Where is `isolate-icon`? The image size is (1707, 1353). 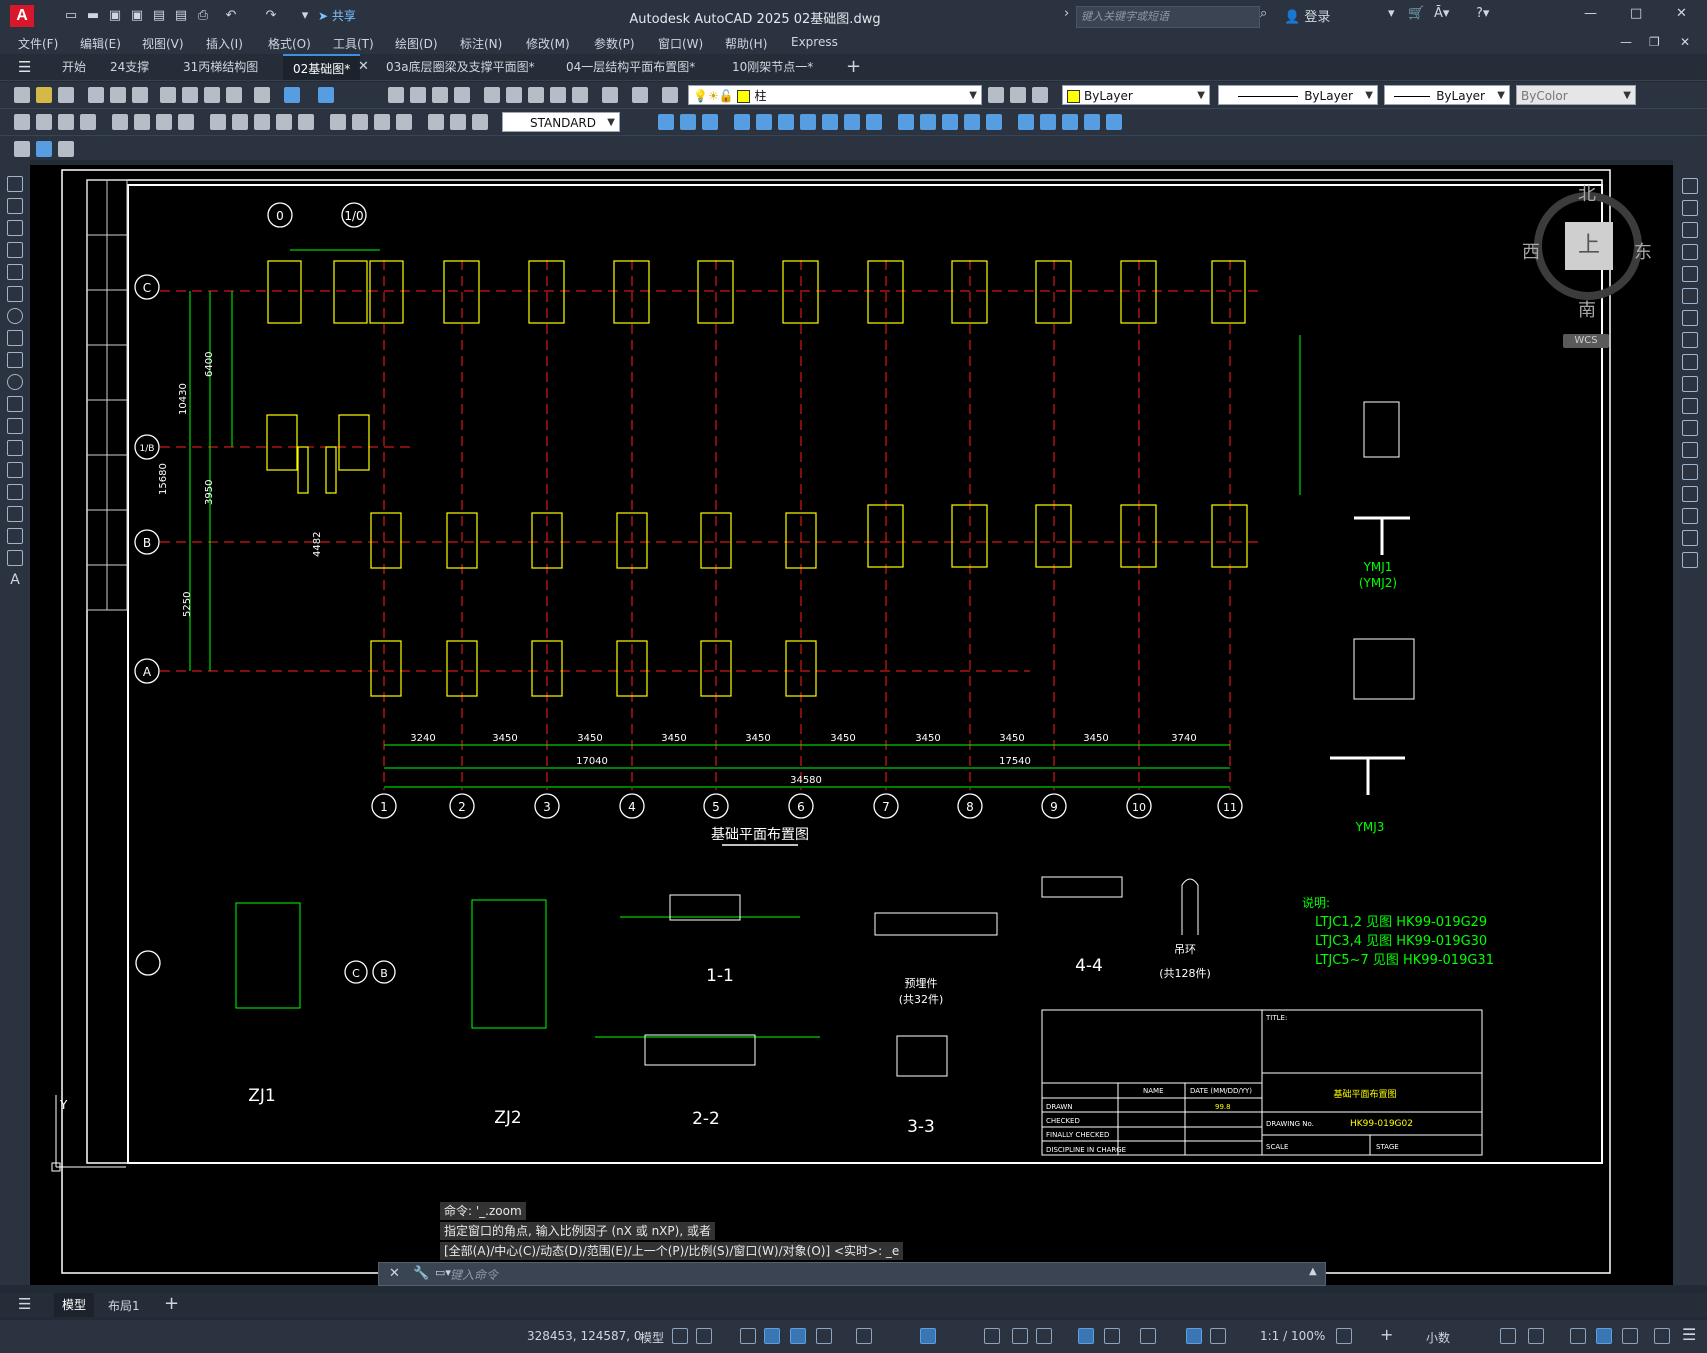
isolate-icon is located at coordinates (1578, 1336).